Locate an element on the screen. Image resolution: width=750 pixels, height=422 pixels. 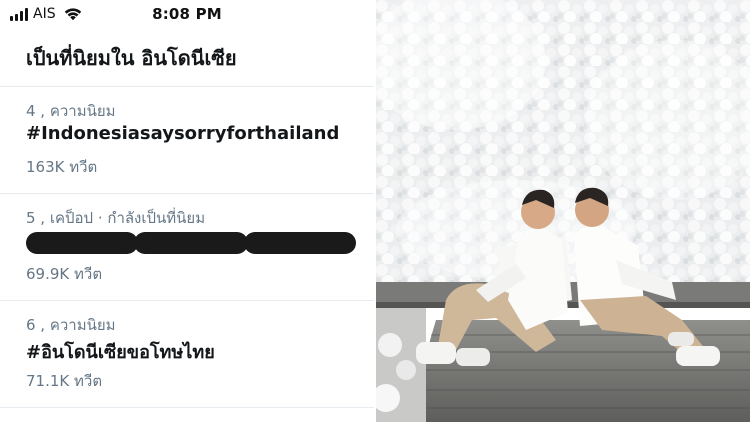
trend-name: #Indonesiasaysorryforthailand is located at coordinates (183, 133).